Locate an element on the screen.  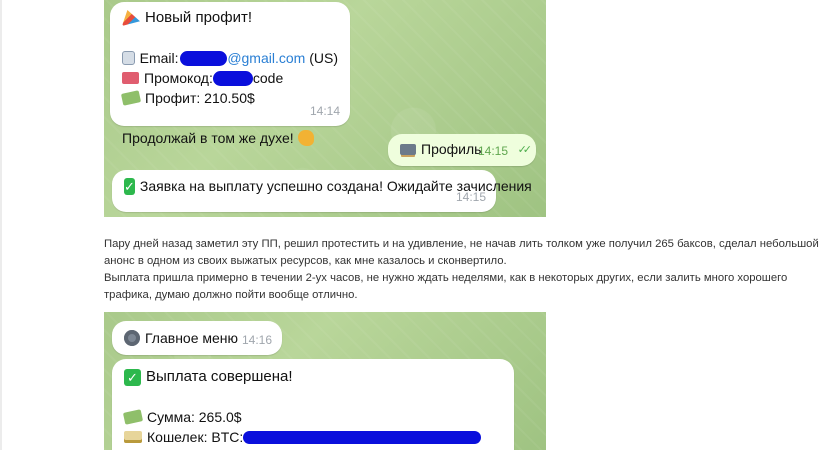
credit-card-icon is located at coordinates (133, 437).